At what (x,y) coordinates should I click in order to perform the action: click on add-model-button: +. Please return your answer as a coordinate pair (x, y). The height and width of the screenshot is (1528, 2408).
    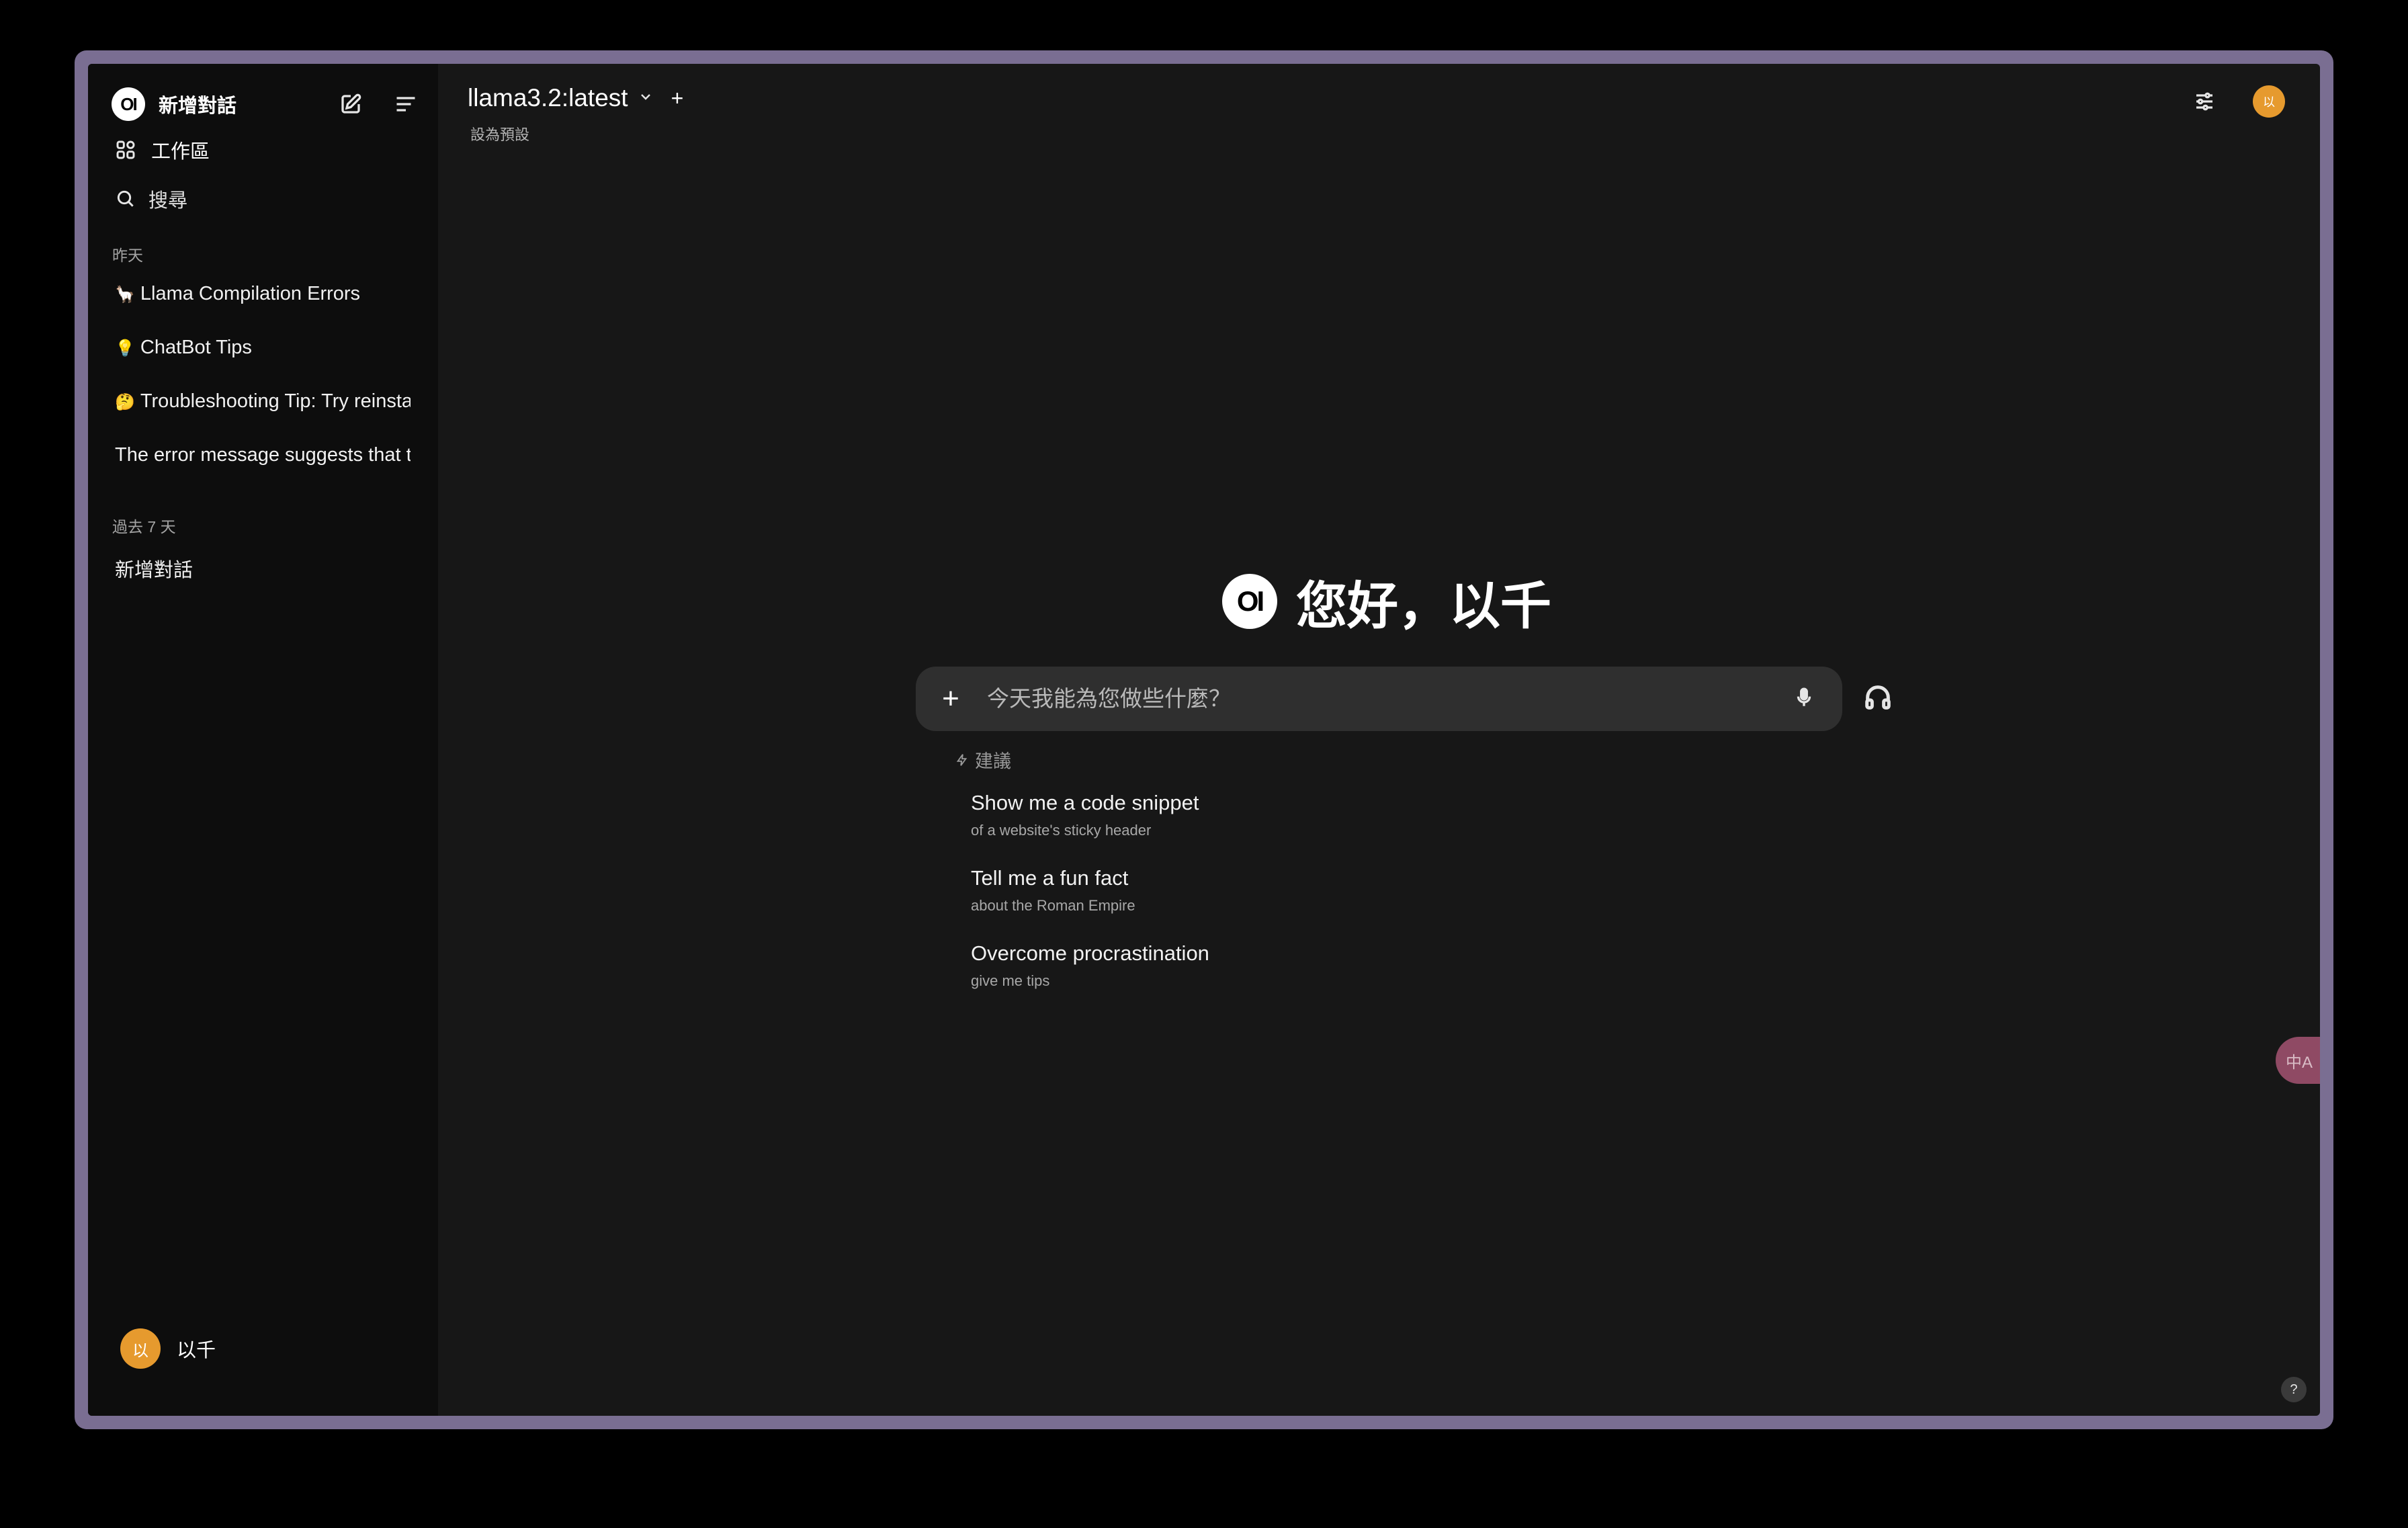
    Looking at the image, I should click on (677, 98).